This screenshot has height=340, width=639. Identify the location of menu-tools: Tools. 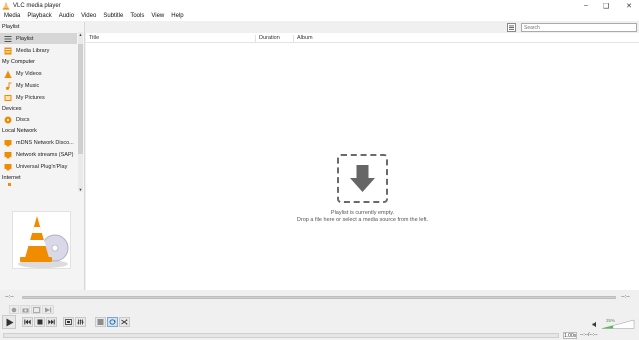
(138, 16).